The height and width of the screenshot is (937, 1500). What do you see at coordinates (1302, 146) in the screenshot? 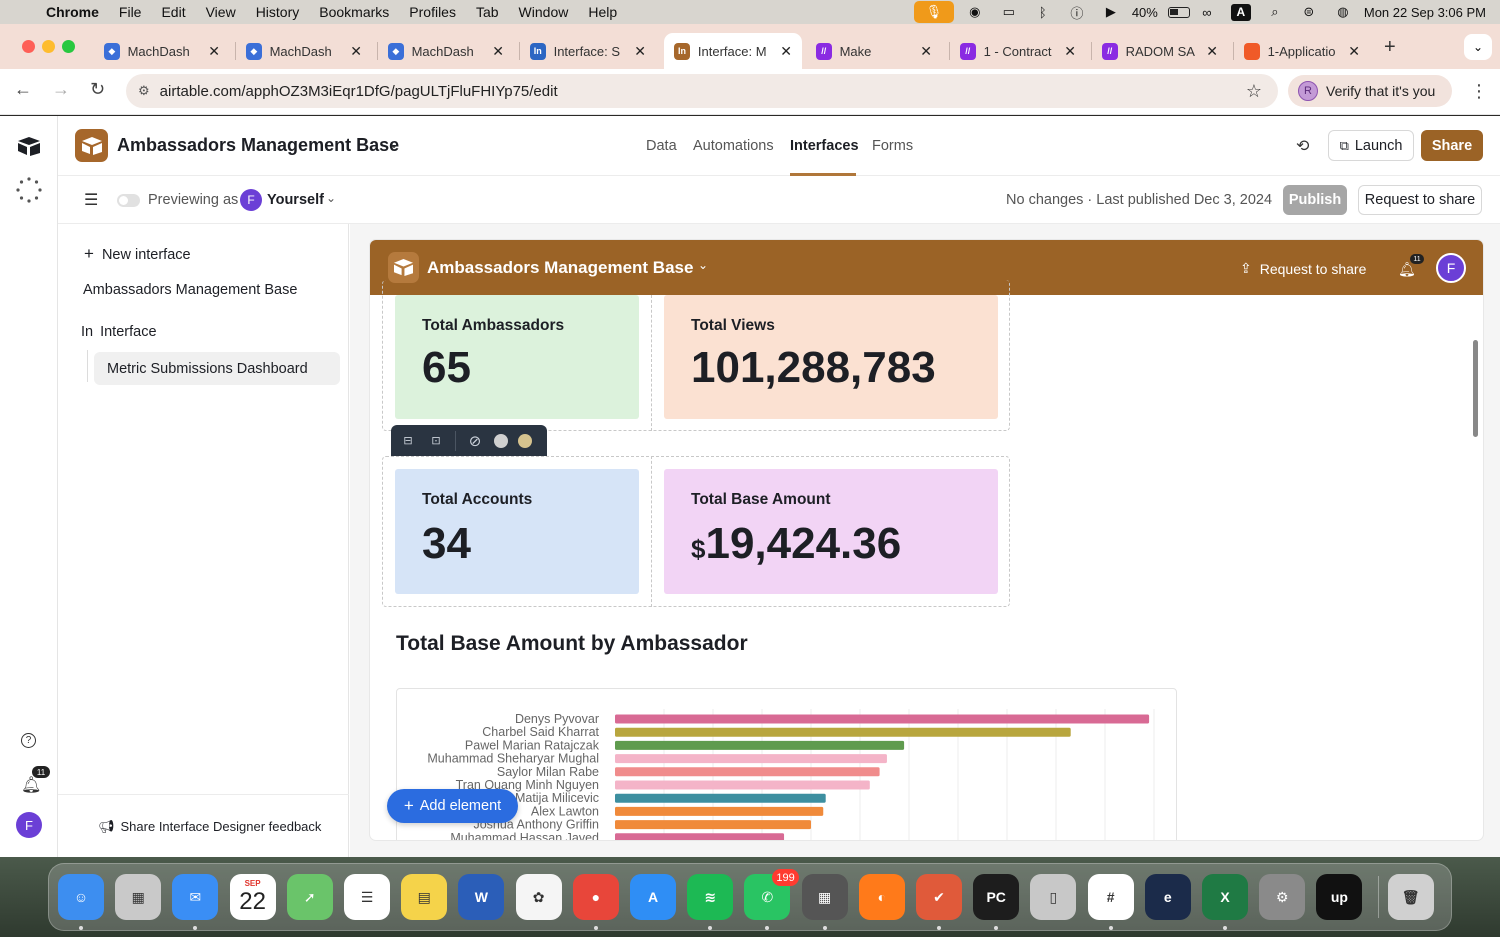
I see `history-icon: ⟲` at bounding box center [1302, 146].